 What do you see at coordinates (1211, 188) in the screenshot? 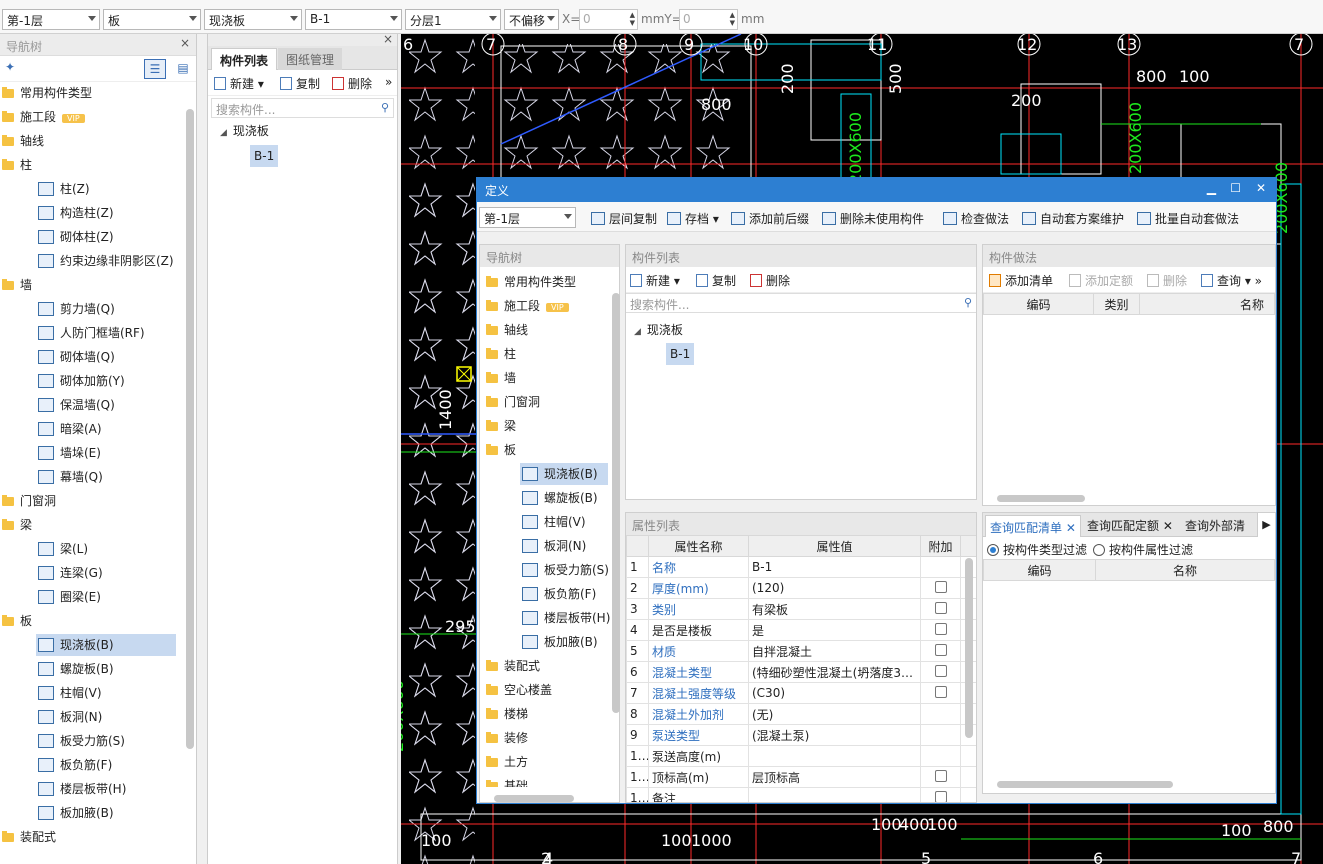
I see `minimize-icon: ▁` at bounding box center [1211, 188].